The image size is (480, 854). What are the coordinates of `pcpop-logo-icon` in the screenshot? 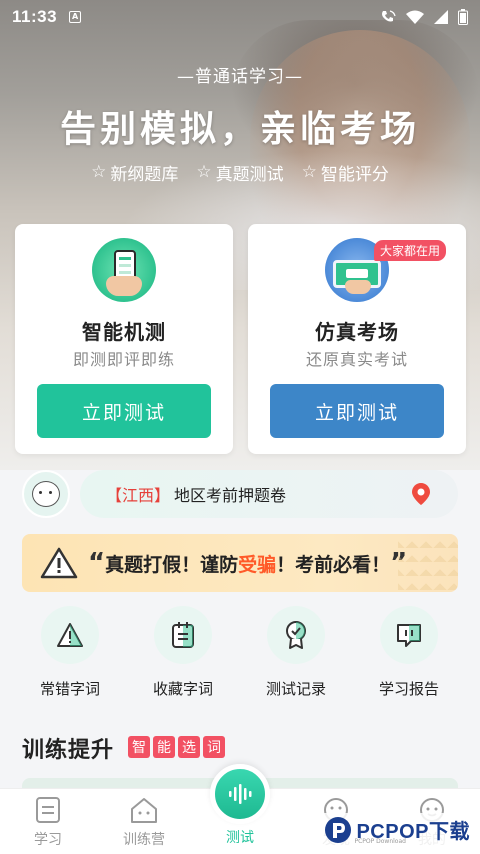 It's located at (338, 829).